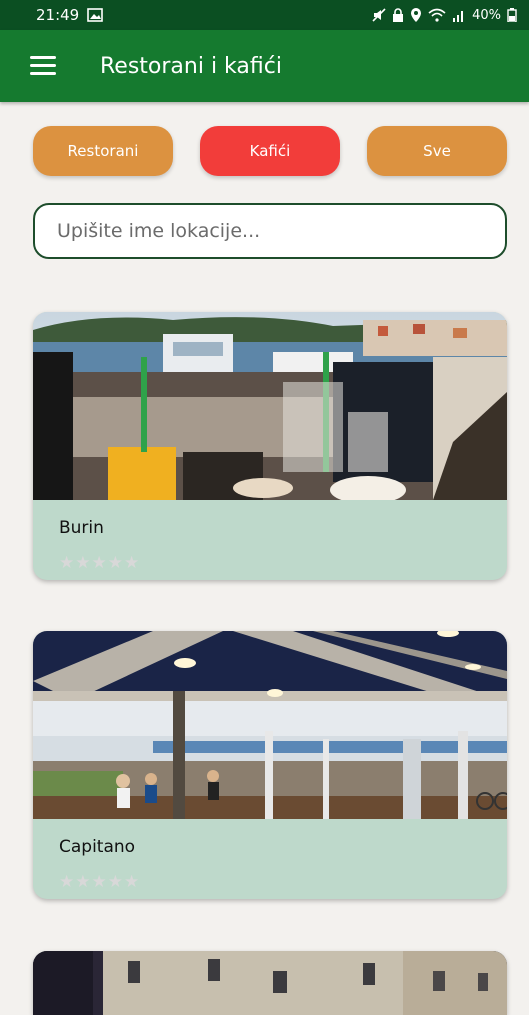 The image size is (529, 1015). What do you see at coordinates (486, 15) in the screenshot?
I see `battery-level: 40%` at bounding box center [486, 15].